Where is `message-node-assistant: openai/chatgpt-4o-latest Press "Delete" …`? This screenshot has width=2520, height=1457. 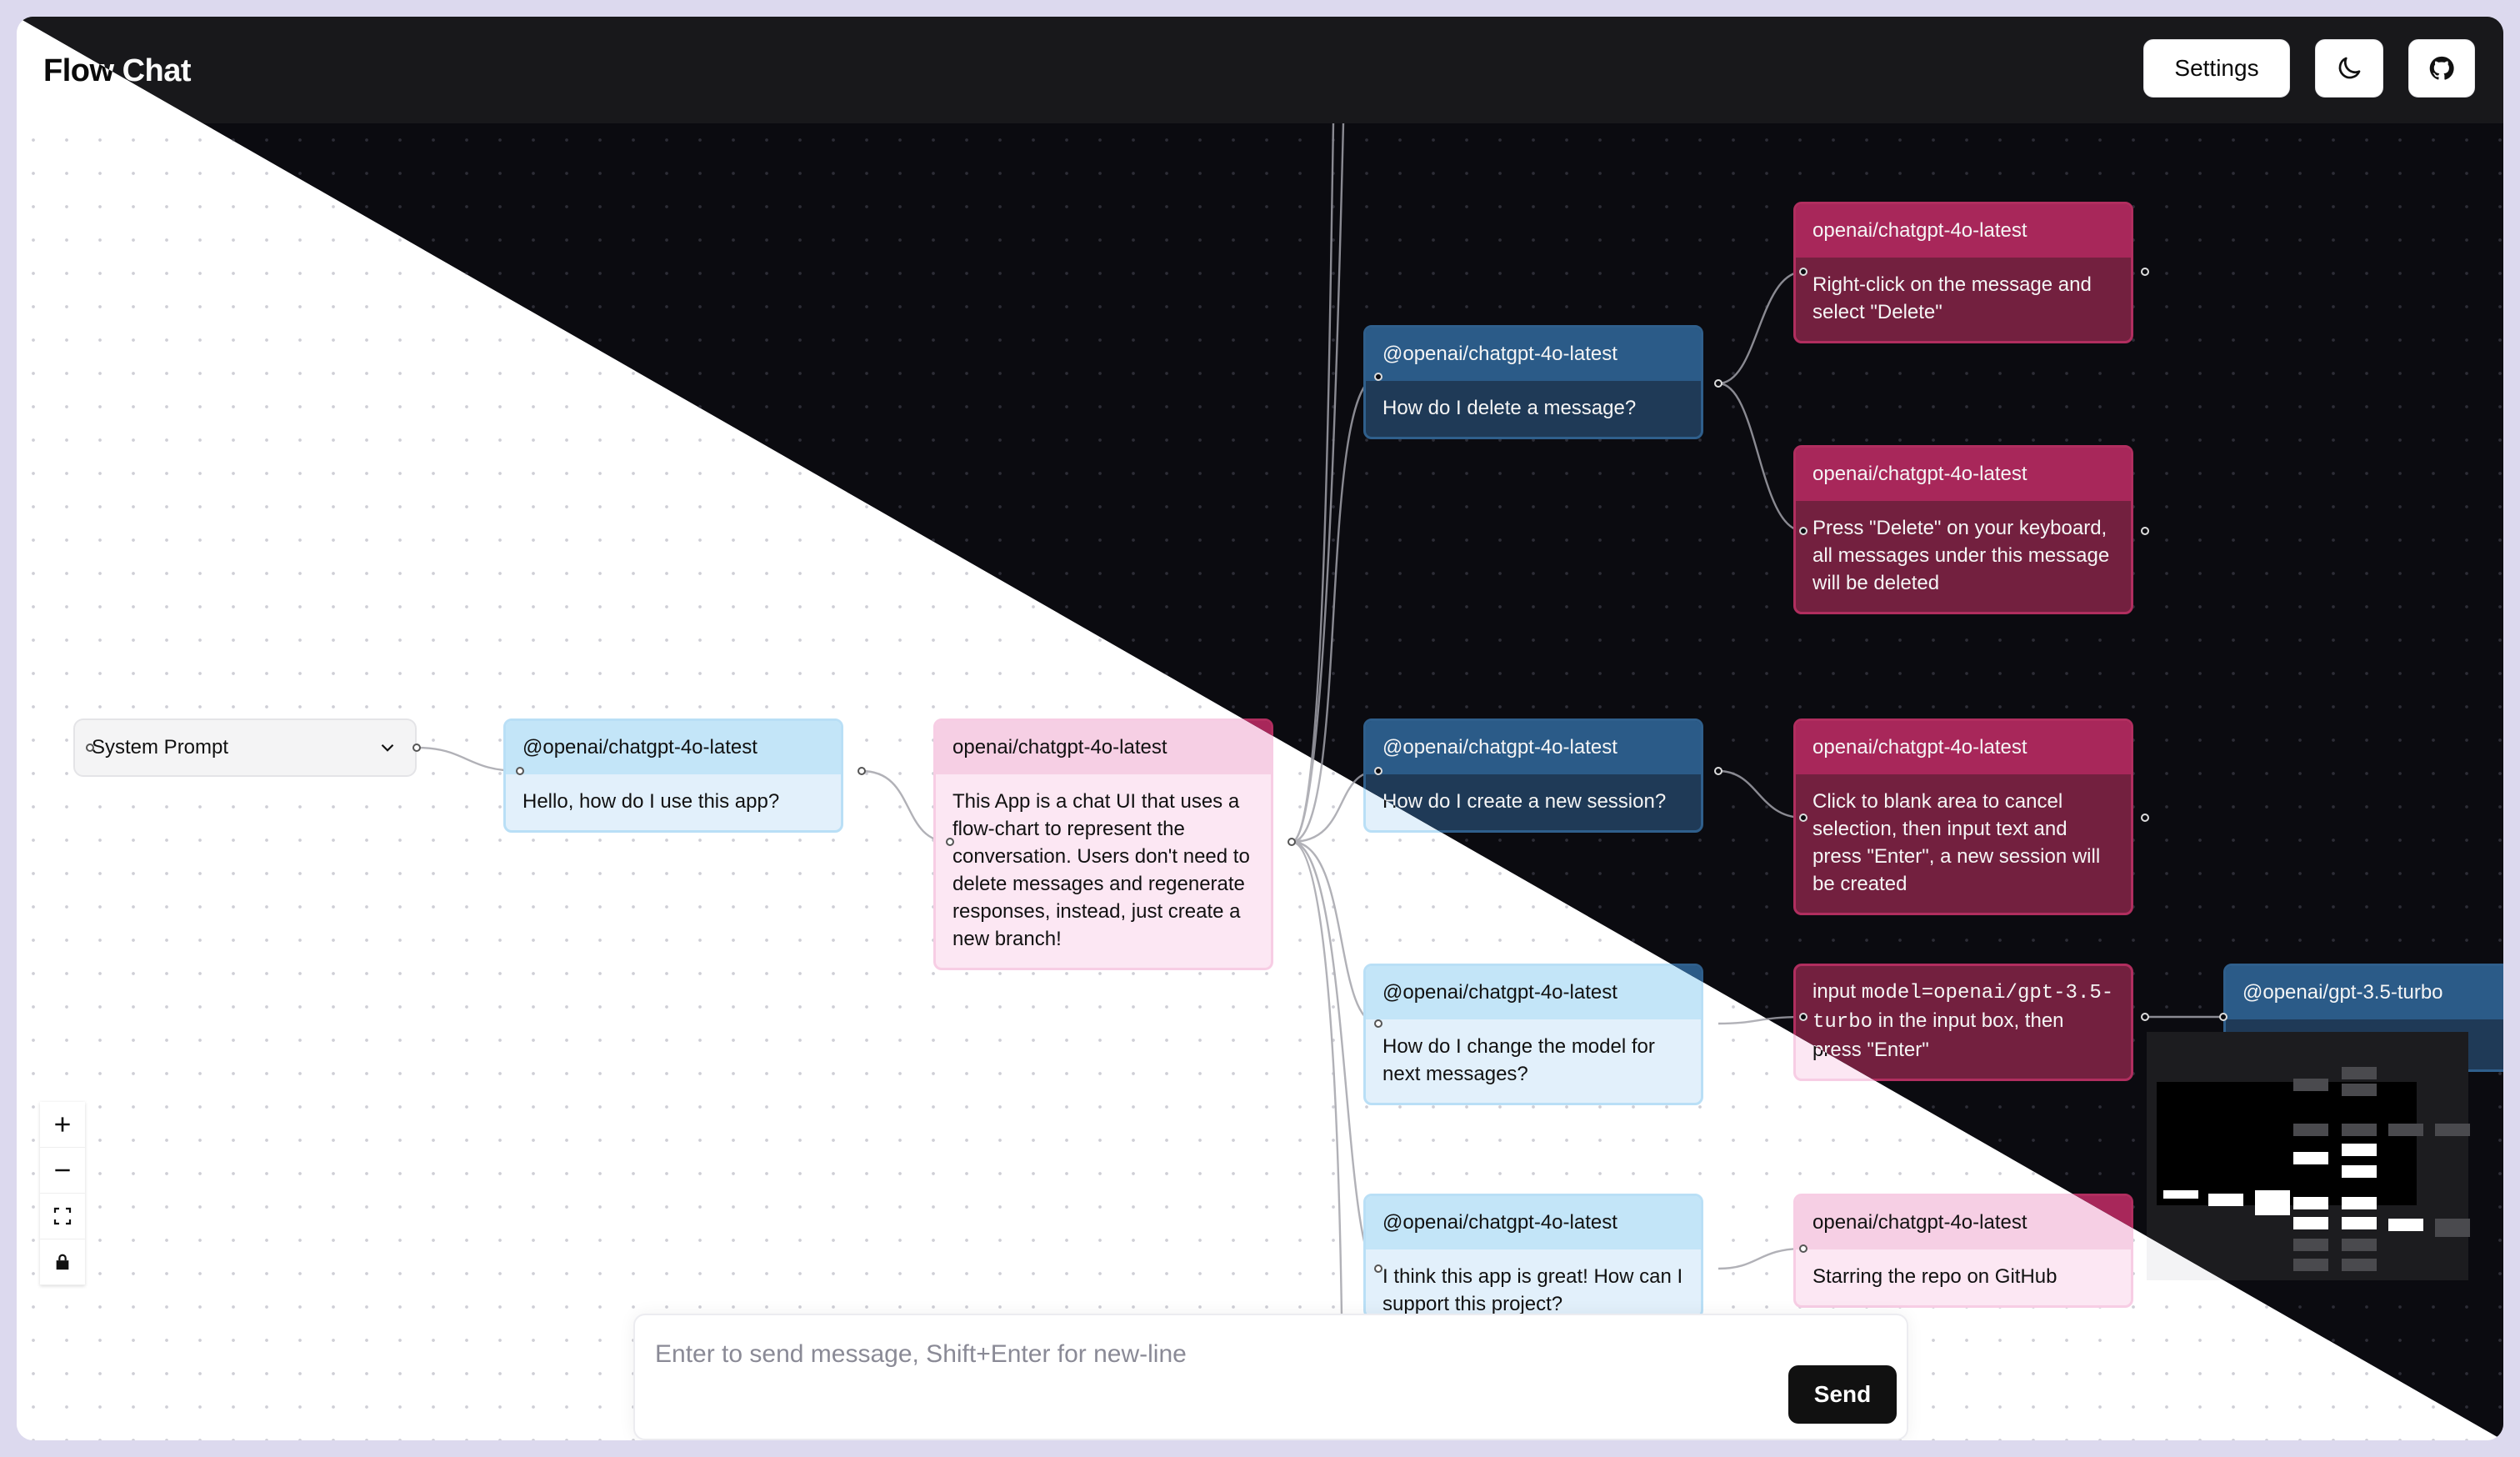
message-node-assistant: openai/chatgpt-4o-latest Press "Delete" … is located at coordinates (1963, 529).